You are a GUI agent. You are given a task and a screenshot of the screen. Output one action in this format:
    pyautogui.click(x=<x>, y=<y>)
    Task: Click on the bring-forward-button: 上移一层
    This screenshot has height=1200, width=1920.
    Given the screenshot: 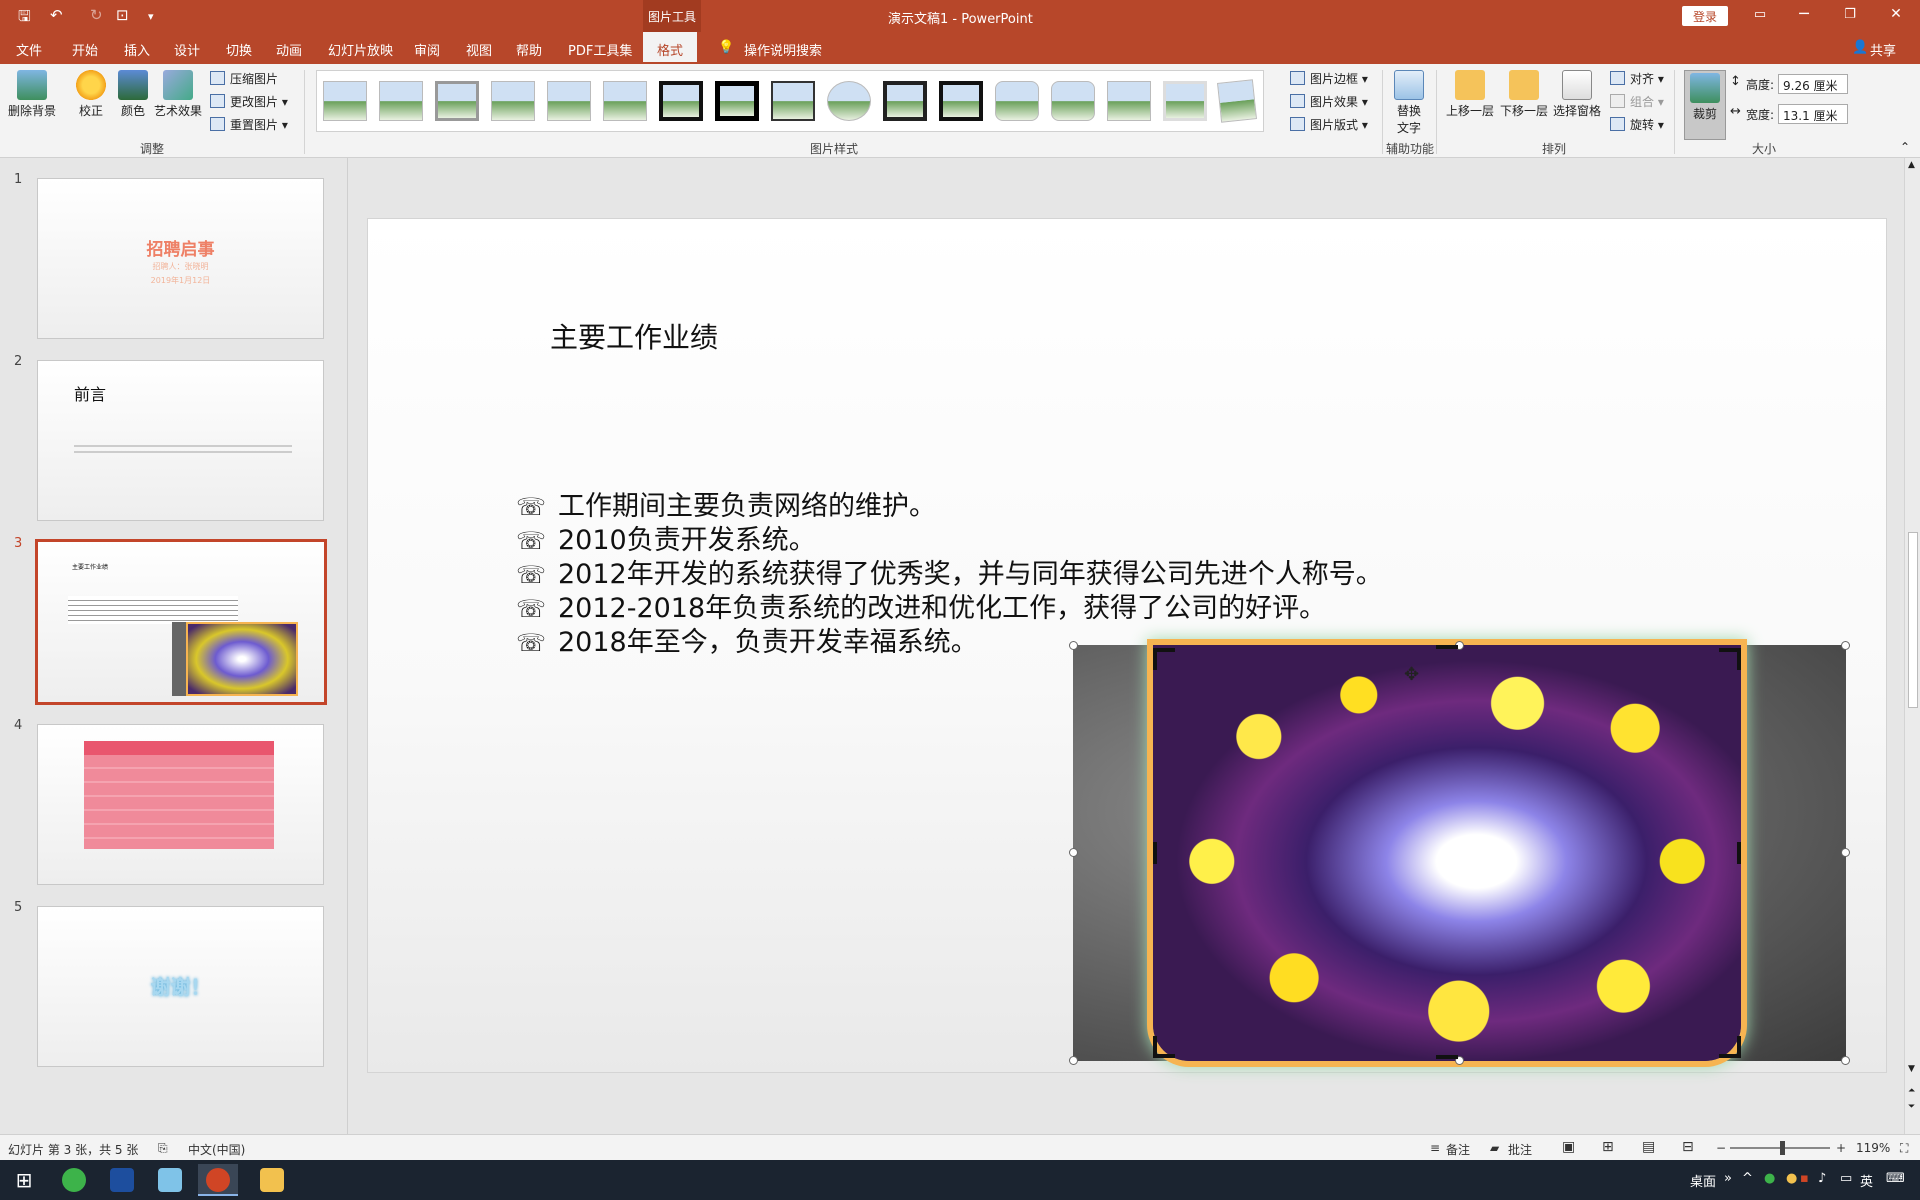 What is the action you would take?
    pyautogui.click(x=1470, y=94)
    